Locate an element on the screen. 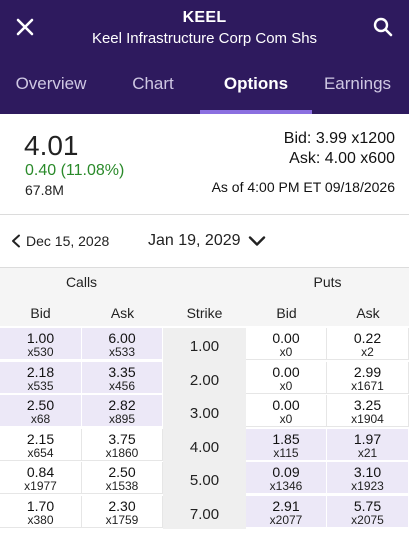 The height and width of the screenshot is (540, 409). call-bid-cell: 2.50 x68 is located at coordinates (41, 411).